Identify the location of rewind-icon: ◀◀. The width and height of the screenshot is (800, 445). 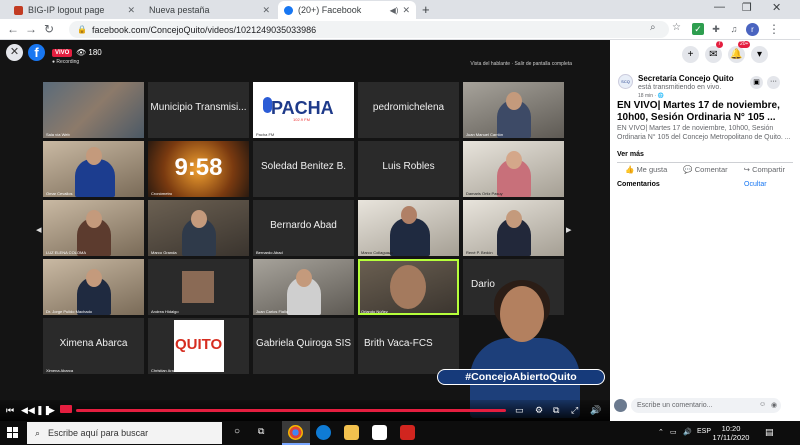
(28, 410).